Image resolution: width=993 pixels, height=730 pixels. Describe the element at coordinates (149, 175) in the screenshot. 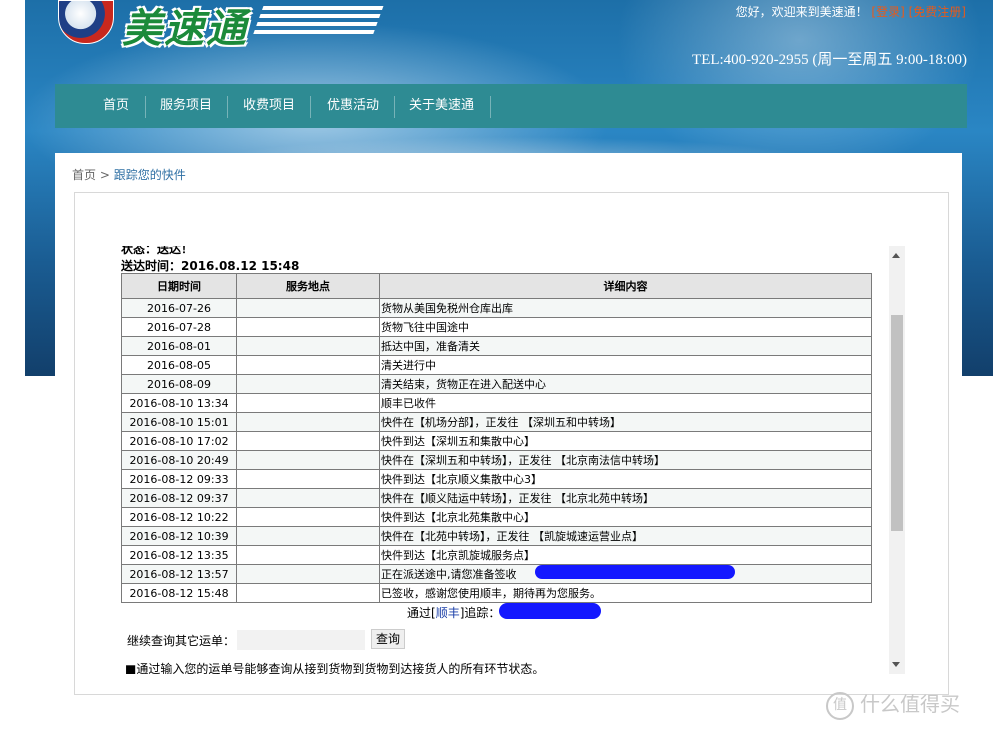

I see `breadcrumb-current: 跟踪您的快件` at that location.